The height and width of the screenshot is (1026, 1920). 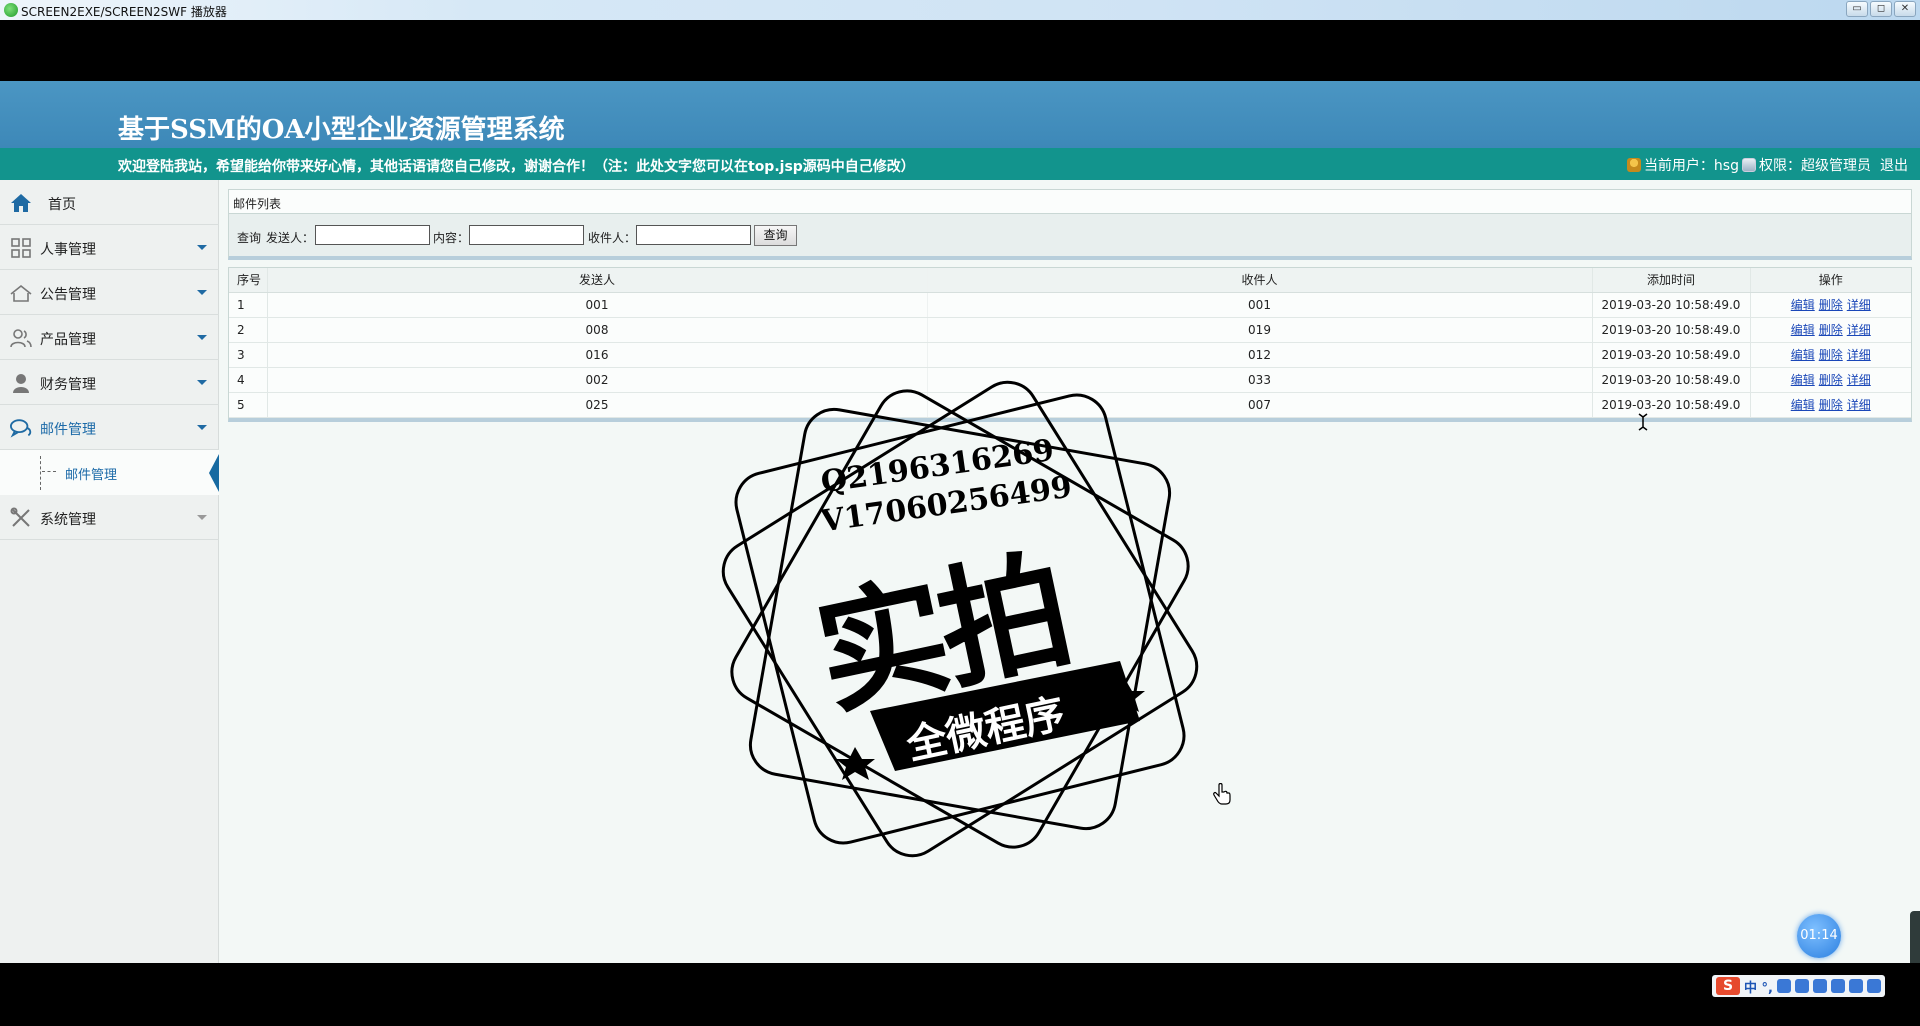 I want to click on sidebar-item-home: 首页, so click(x=109, y=202).